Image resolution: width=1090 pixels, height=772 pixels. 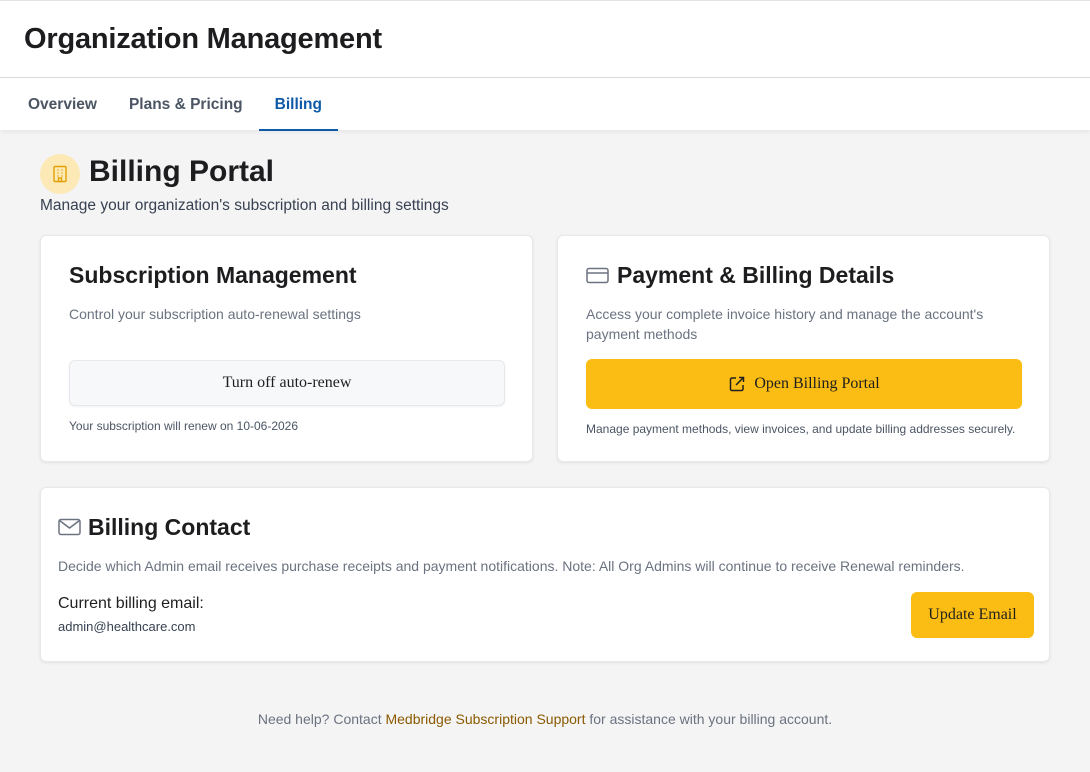 What do you see at coordinates (186, 104) in the screenshot?
I see `tab-plans-pricing: Plans & Pricing` at bounding box center [186, 104].